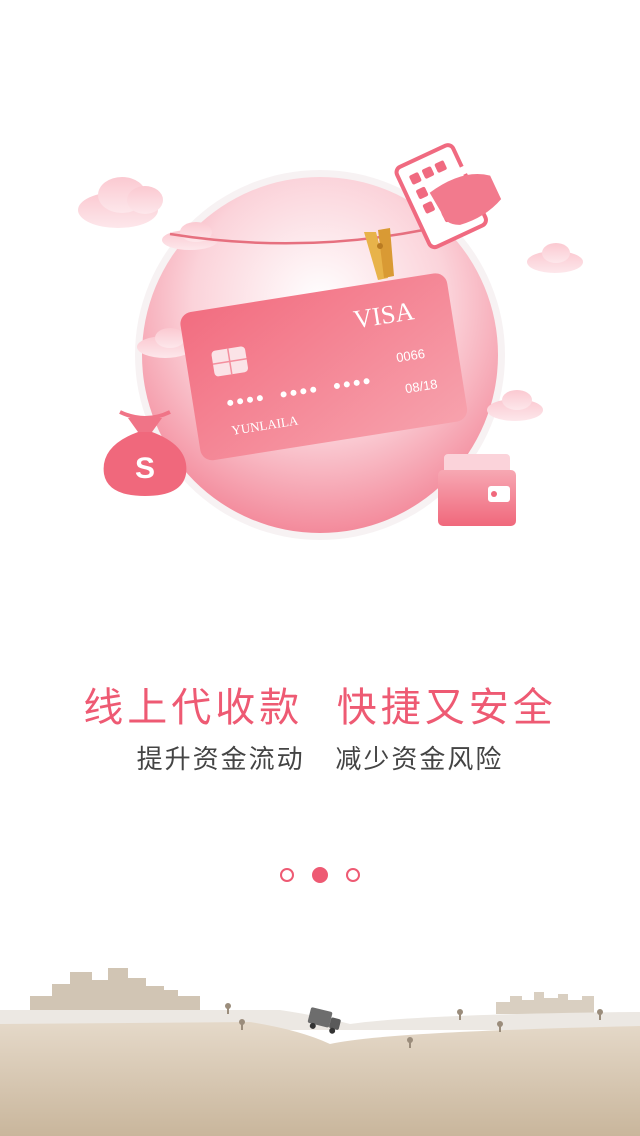 Image resolution: width=640 pixels, height=1136 pixels. What do you see at coordinates (545, 1003) in the screenshot?
I see `city-skyline-right` at bounding box center [545, 1003].